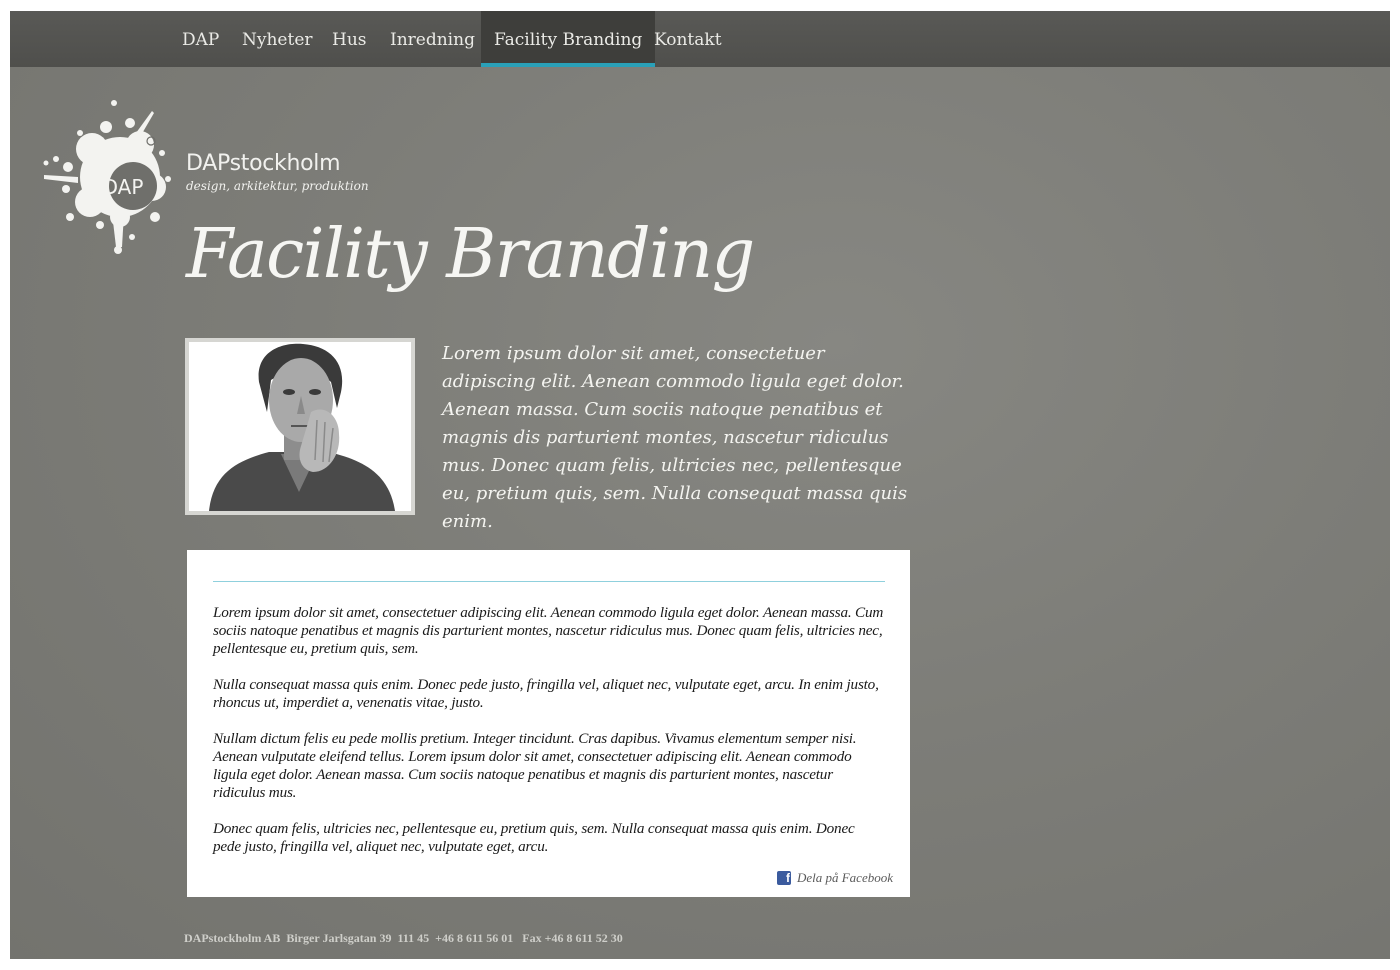  I want to click on nav-item-facility-branding: Facility Branding, so click(568, 39).